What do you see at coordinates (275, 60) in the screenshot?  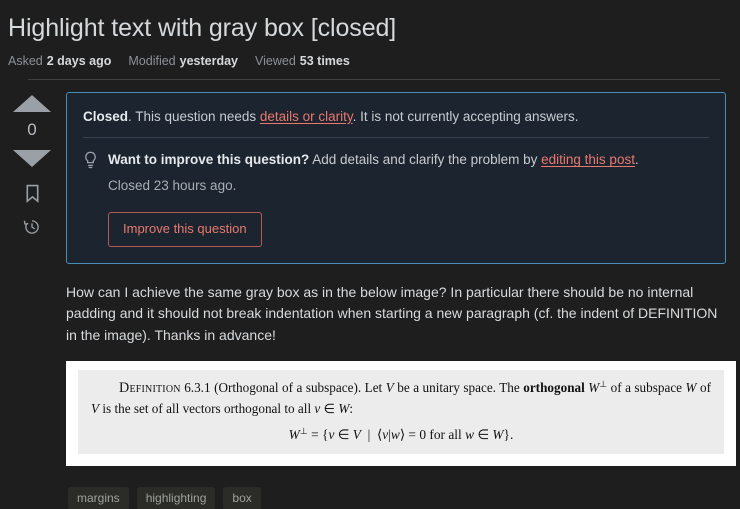 I see `meta-viewed-label: Viewed` at bounding box center [275, 60].